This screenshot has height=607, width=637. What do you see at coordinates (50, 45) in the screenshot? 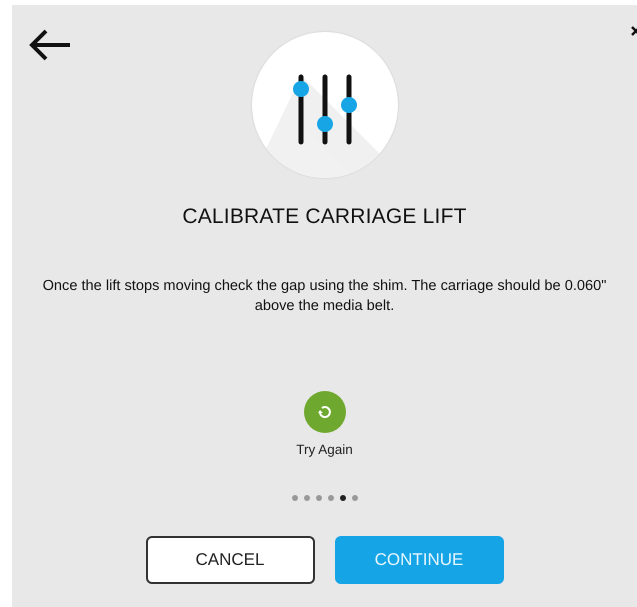
I see `back-arrow-icon` at bounding box center [50, 45].